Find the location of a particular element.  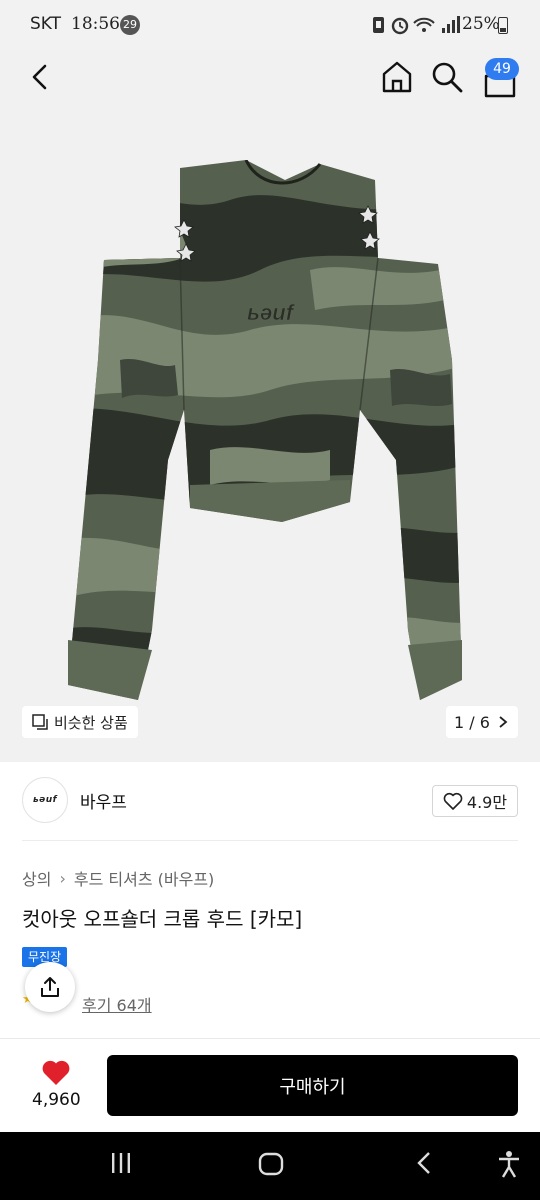

share-icon is located at coordinates (50, 987).